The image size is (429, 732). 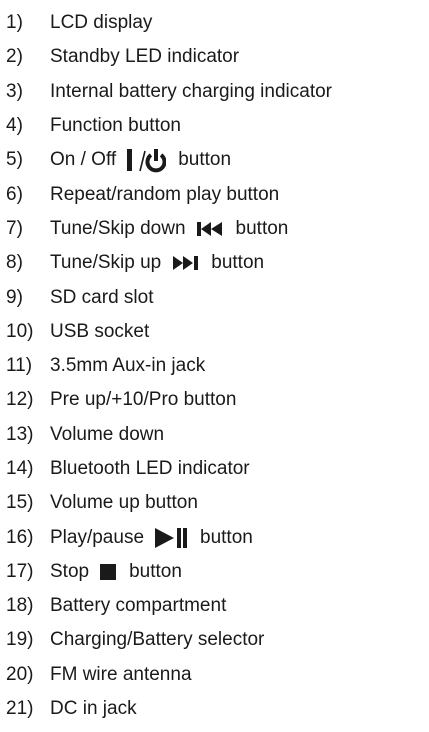 I want to click on list-item: 3) Internal battery charging indicator, so click(x=216, y=92).